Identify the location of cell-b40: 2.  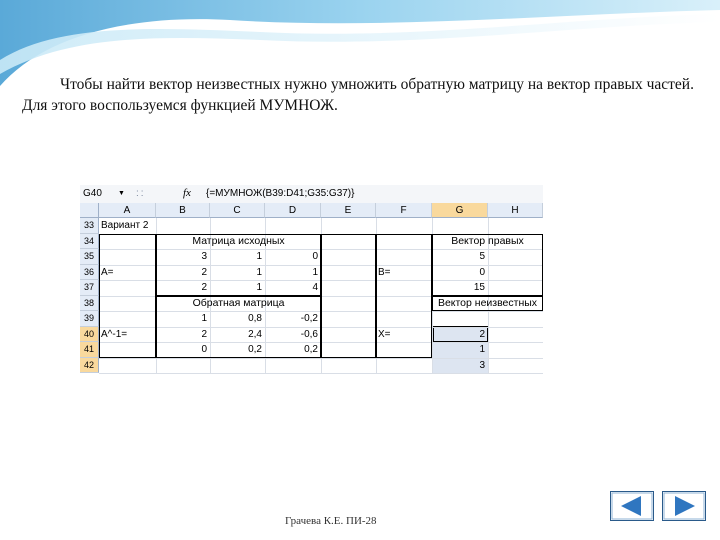
(181, 335).